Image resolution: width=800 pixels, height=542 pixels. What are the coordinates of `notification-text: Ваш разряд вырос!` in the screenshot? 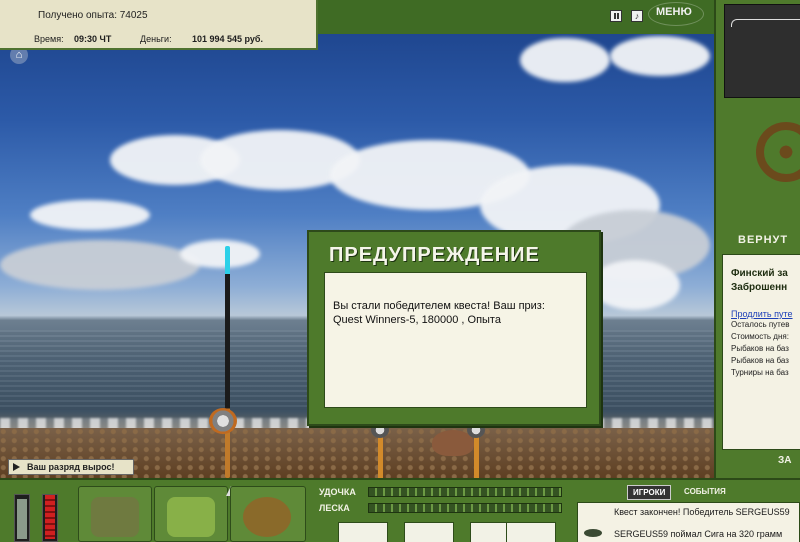 It's located at (71, 467).